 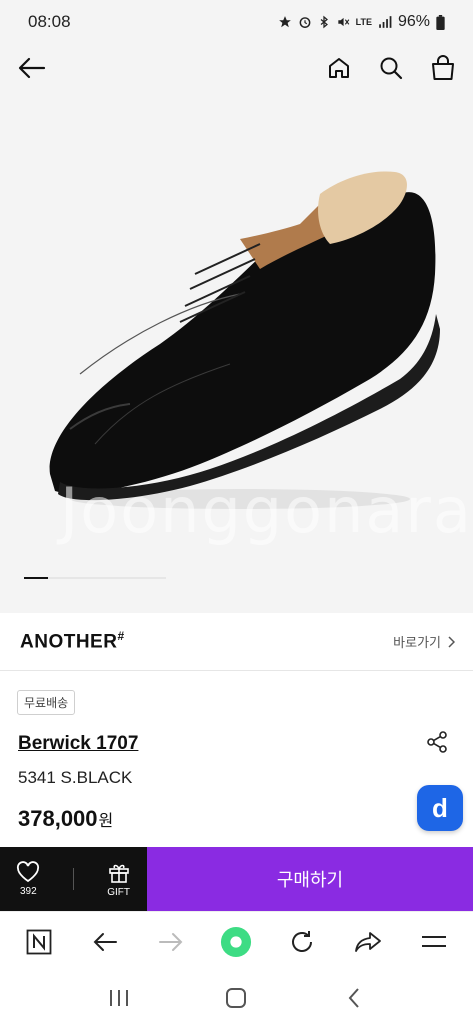 I want to click on status-bar: 08:08 LTE 96%, so click(x=236, y=22).